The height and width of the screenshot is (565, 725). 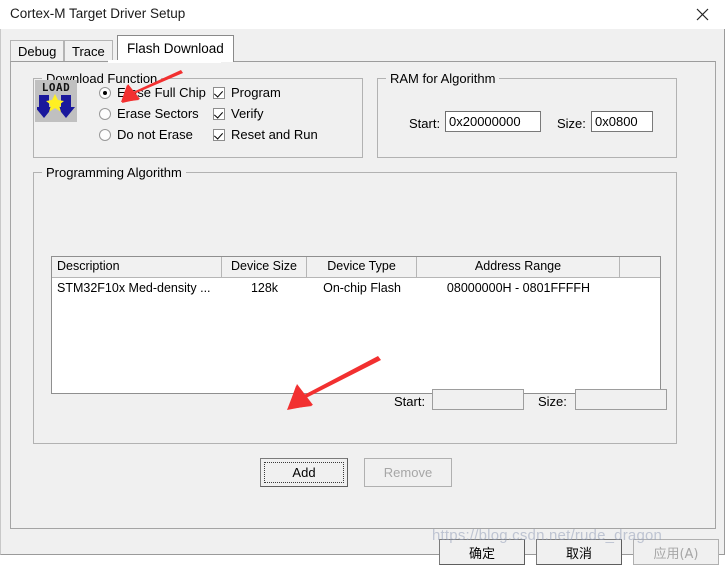 What do you see at coordinates (161, 92) in the screenshot?
I see `radio-erase-full-chip-label: Erase Full Chip` at bounding box center [161, 92].